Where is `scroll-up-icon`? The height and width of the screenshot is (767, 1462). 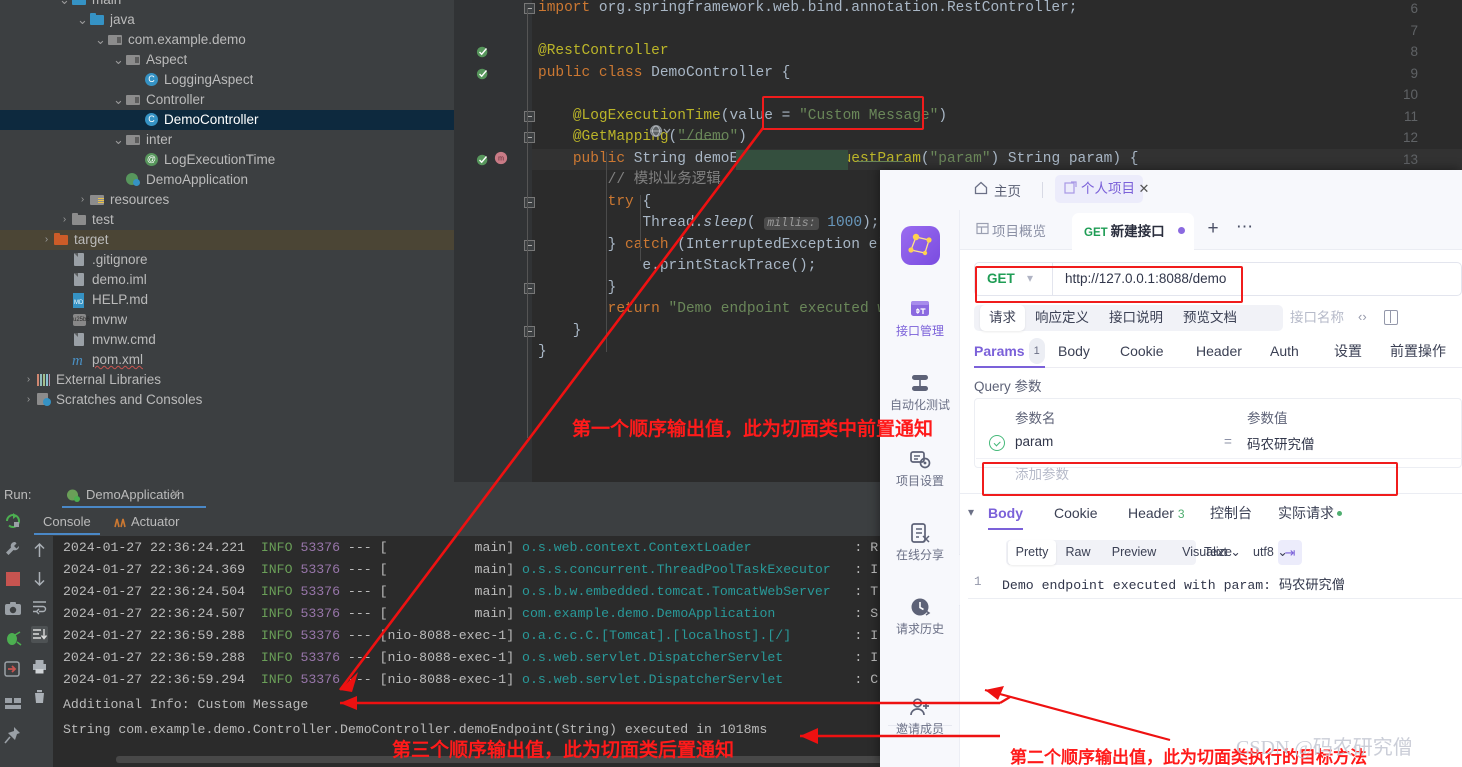
scroll-up-icon is located at coordinates (39, 550).